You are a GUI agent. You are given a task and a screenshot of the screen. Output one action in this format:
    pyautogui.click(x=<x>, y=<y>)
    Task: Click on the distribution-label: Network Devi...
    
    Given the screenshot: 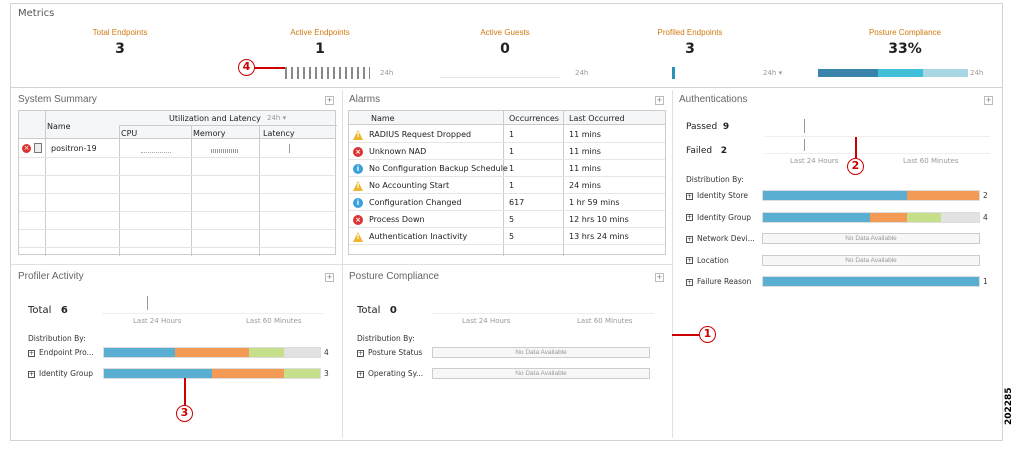 What is the action you would take?
    pyautogui.click(x=726, y=238)
    